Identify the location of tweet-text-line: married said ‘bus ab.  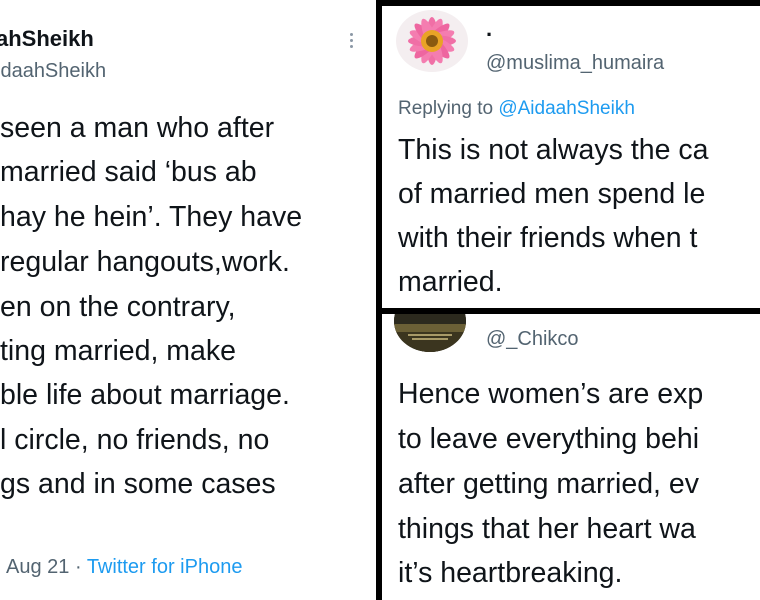
(128, 172).